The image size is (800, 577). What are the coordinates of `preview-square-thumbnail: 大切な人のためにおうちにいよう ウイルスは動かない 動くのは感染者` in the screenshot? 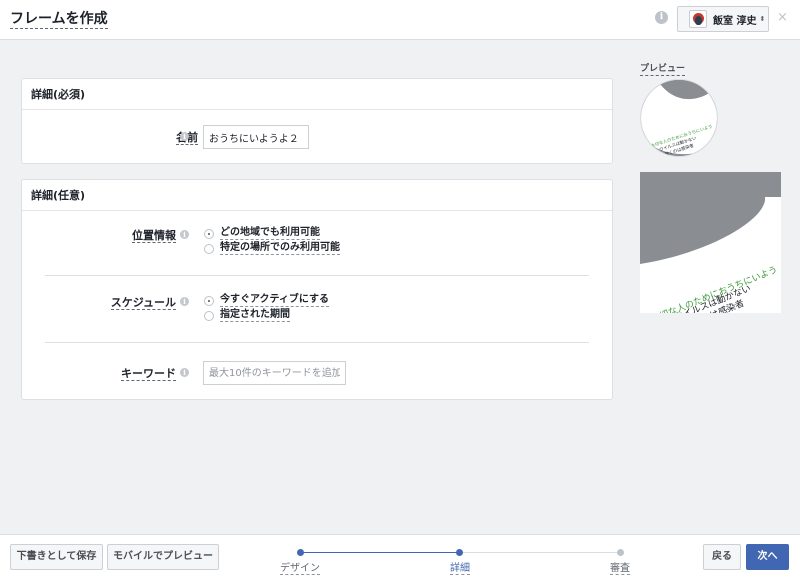 It's located at (710, 242).